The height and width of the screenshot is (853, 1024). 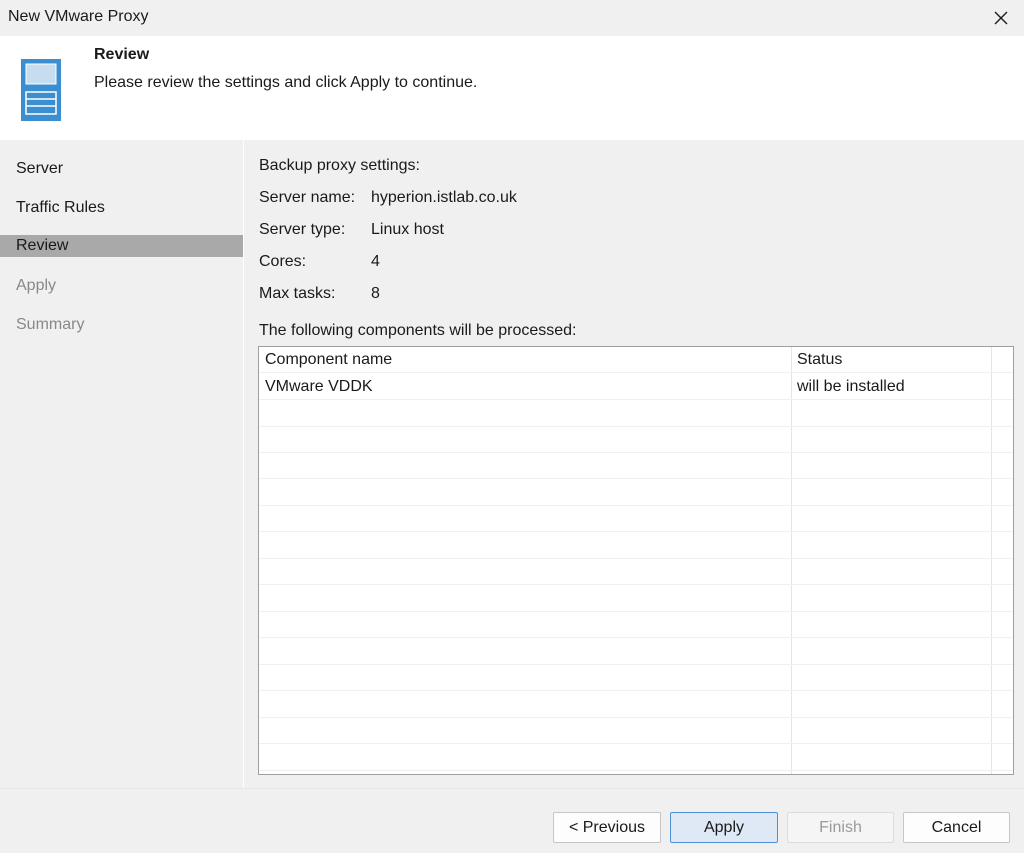 What do you see at coordinates (283, 261) in the screenshot?
I see `cores-label: Cores:` at bounding box center [283, 261].